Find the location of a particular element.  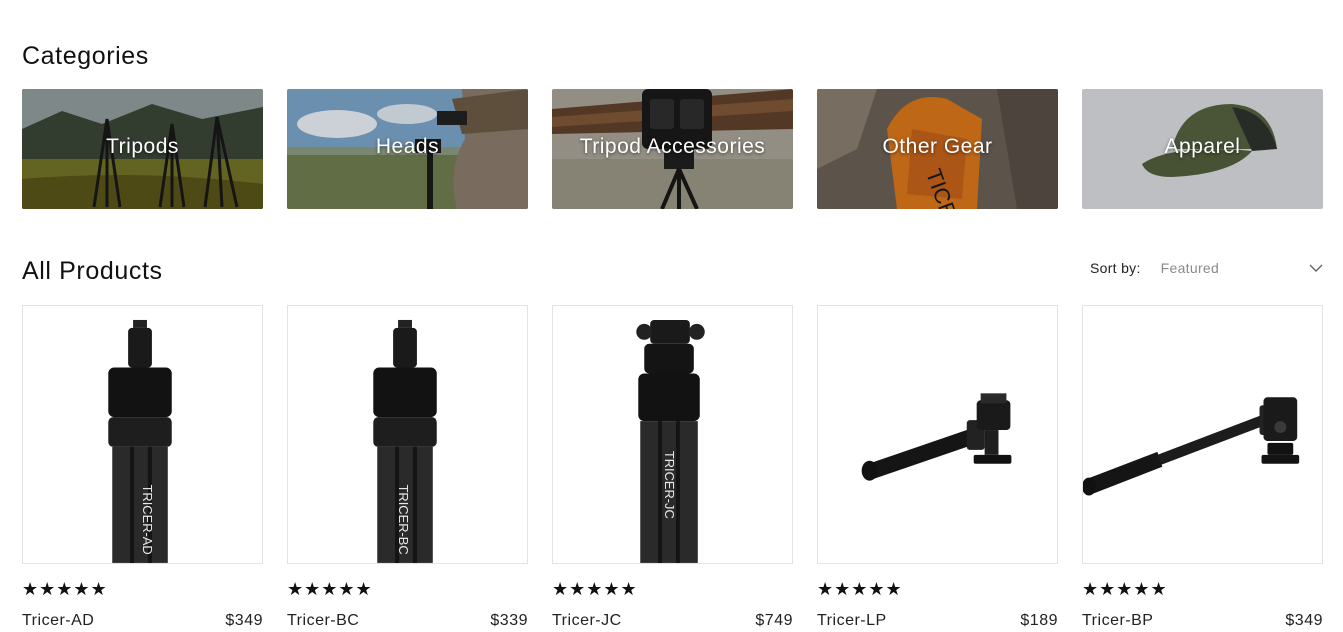

category-label: Tripod Accessories is located at coordinates (672, 146).